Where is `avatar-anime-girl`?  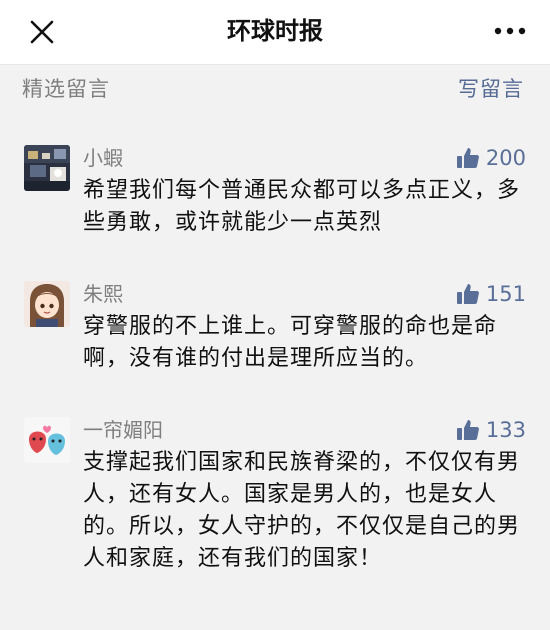
avatar-anime-girl is located at coordinates (47, 304).